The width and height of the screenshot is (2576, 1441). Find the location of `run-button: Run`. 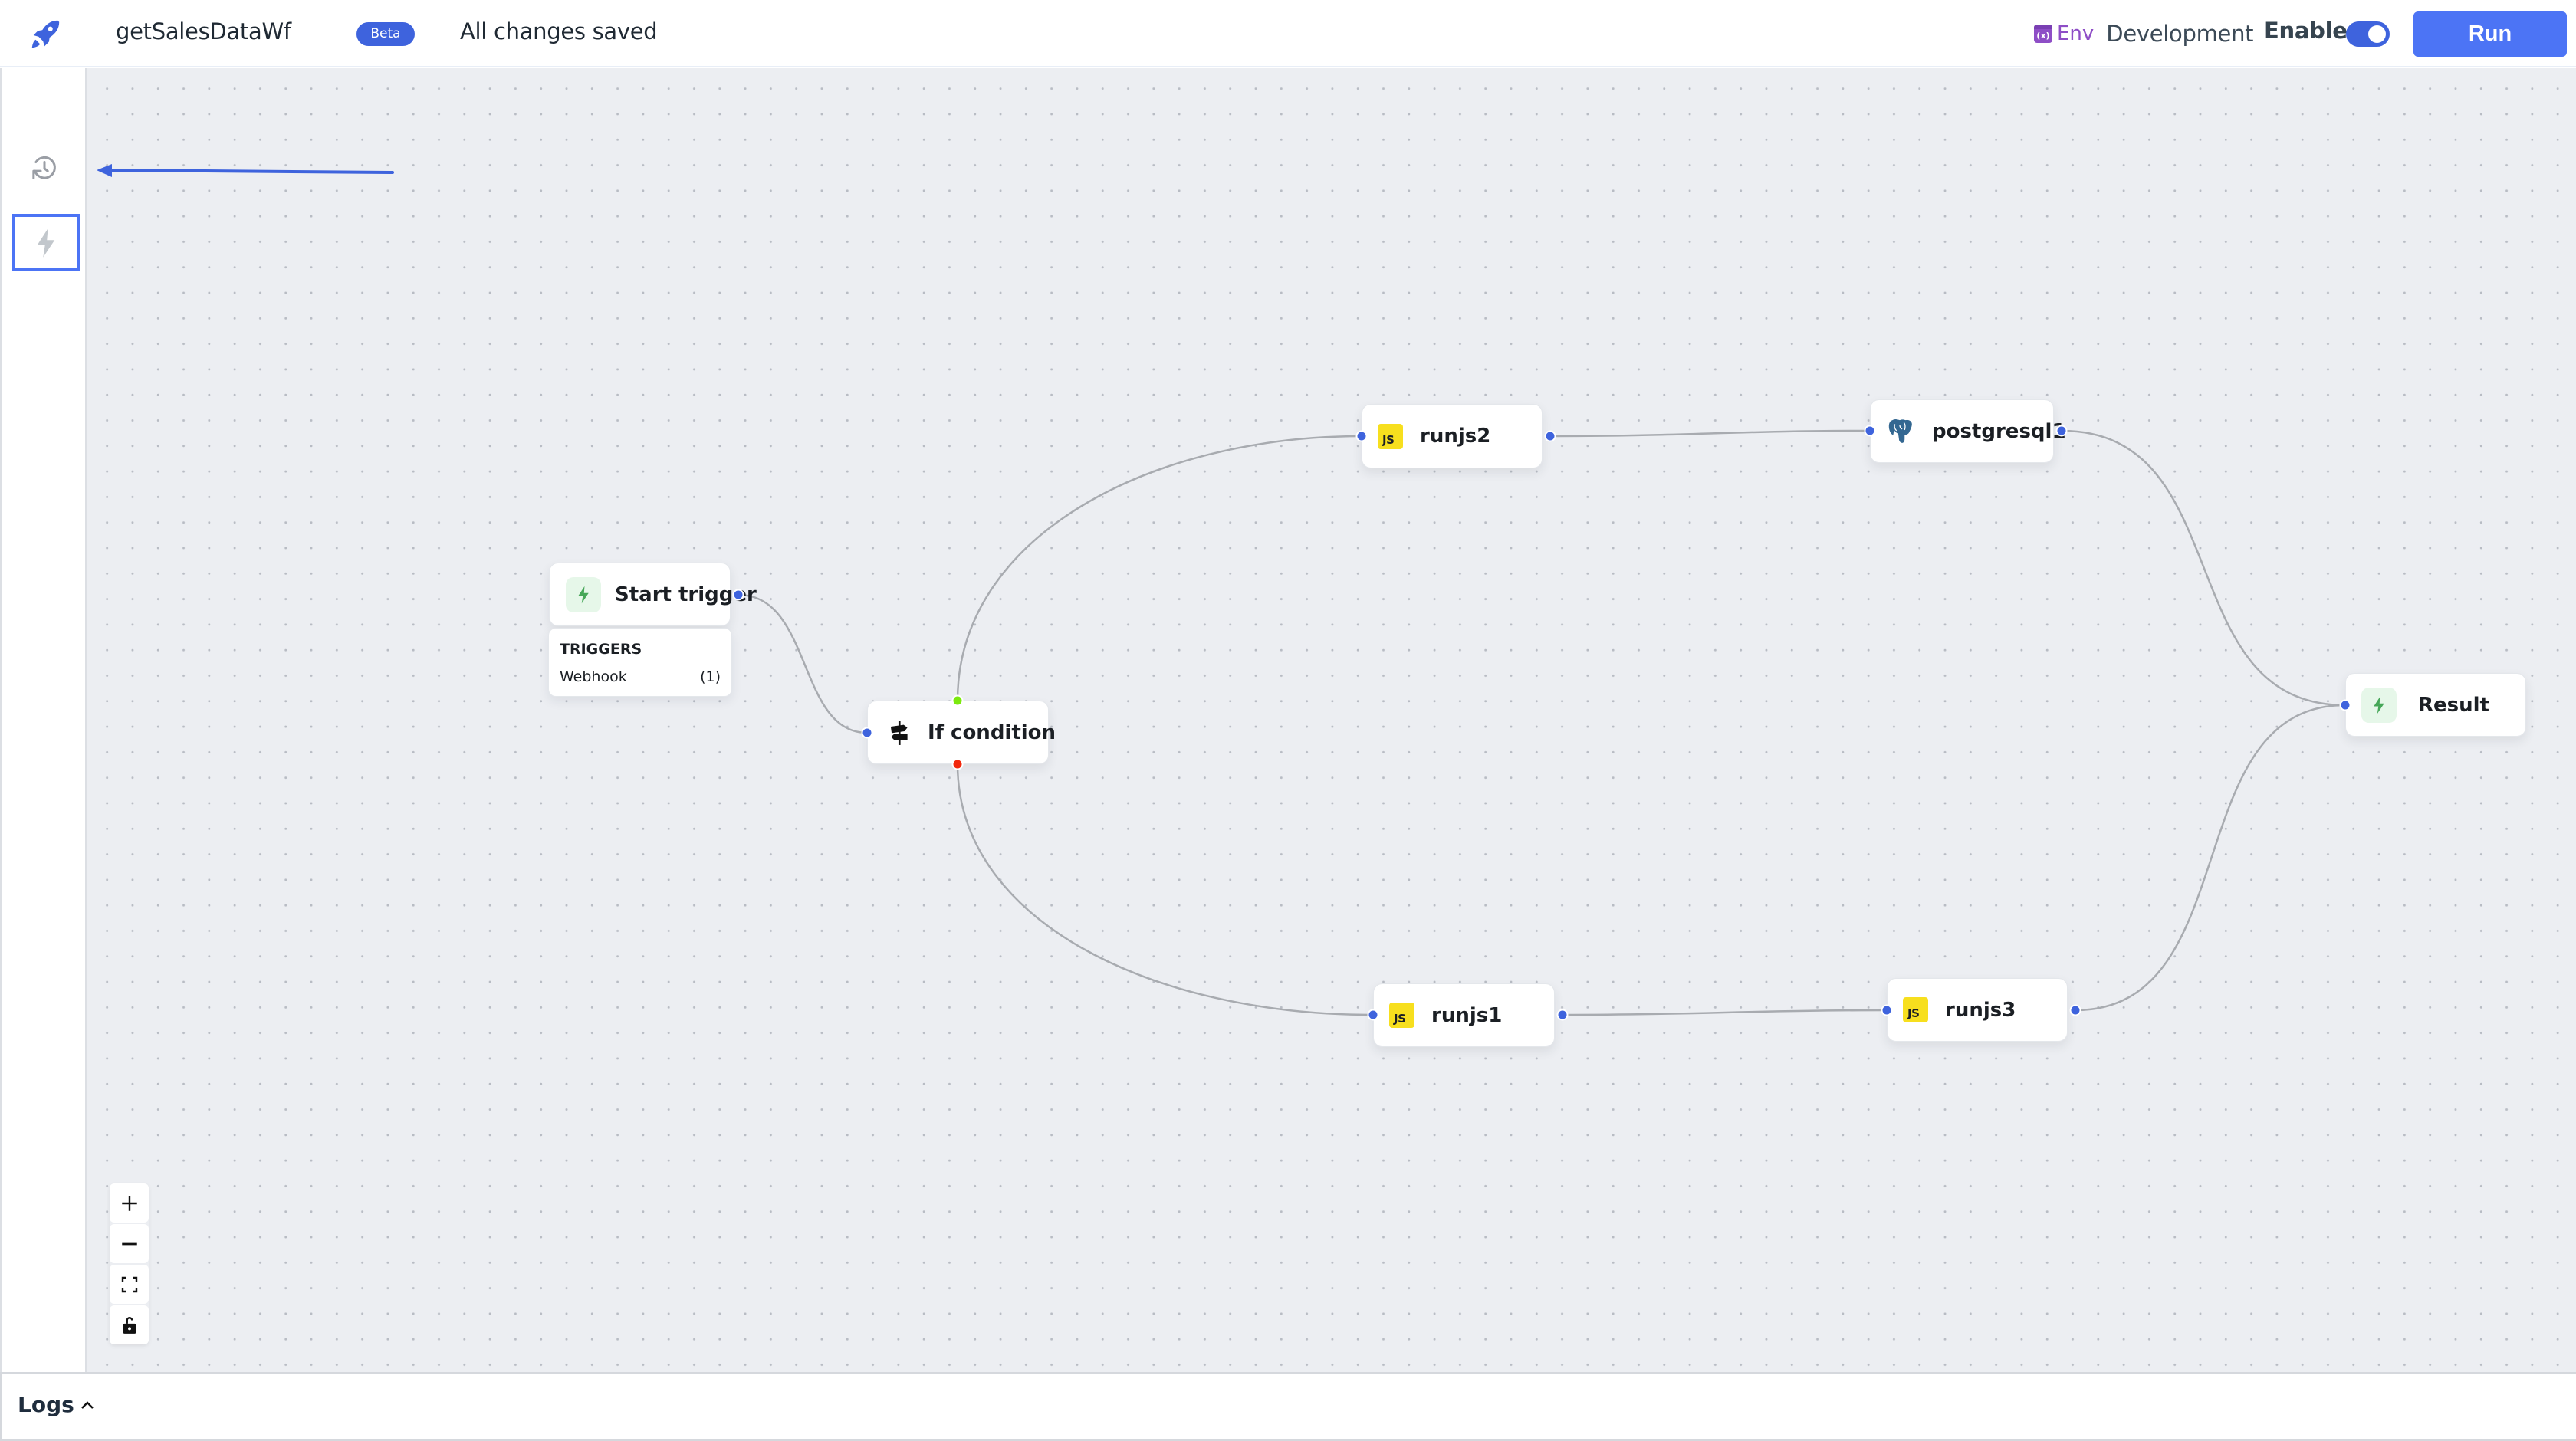

run-button: Run is located at coordinates (2490, 34).